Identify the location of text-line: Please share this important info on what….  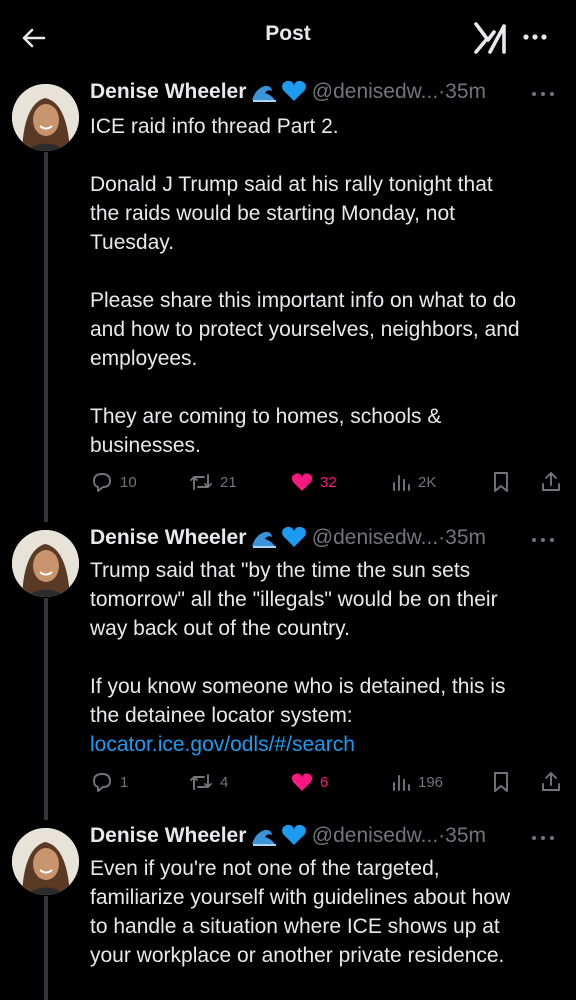
(303, 300).